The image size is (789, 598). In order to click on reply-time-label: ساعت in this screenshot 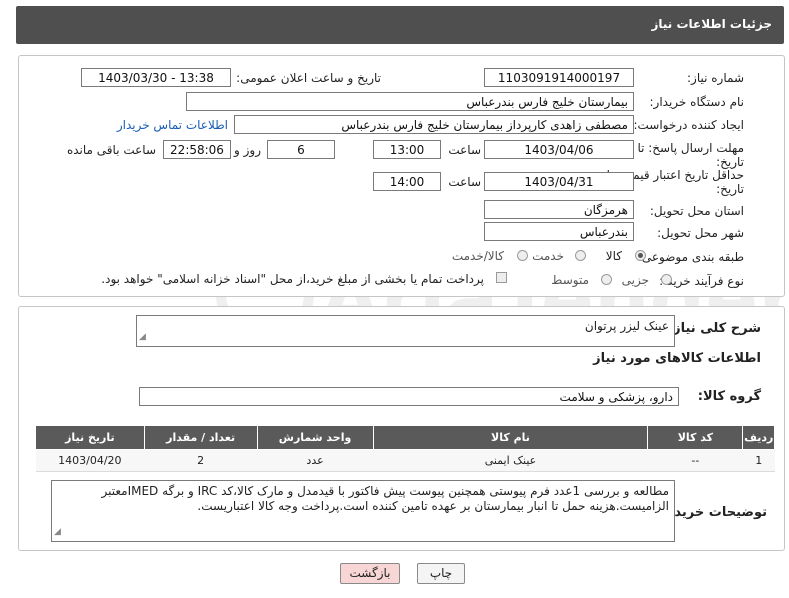, I will do `click(464, 150)`.